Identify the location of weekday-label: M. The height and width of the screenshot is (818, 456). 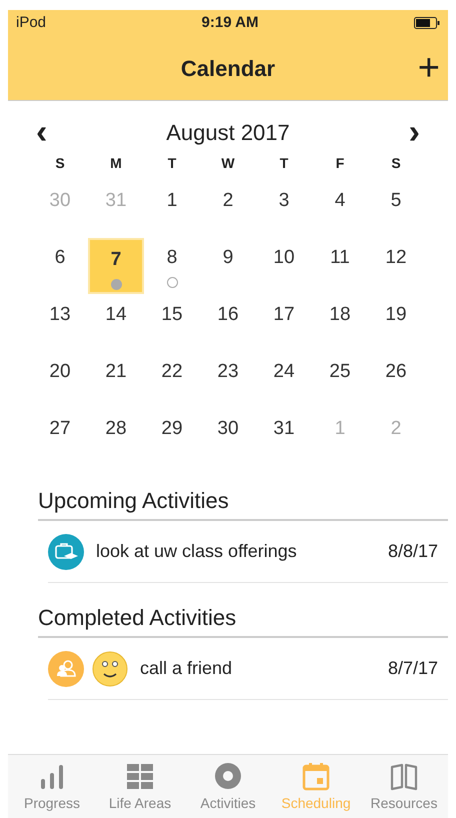
(116, 163).